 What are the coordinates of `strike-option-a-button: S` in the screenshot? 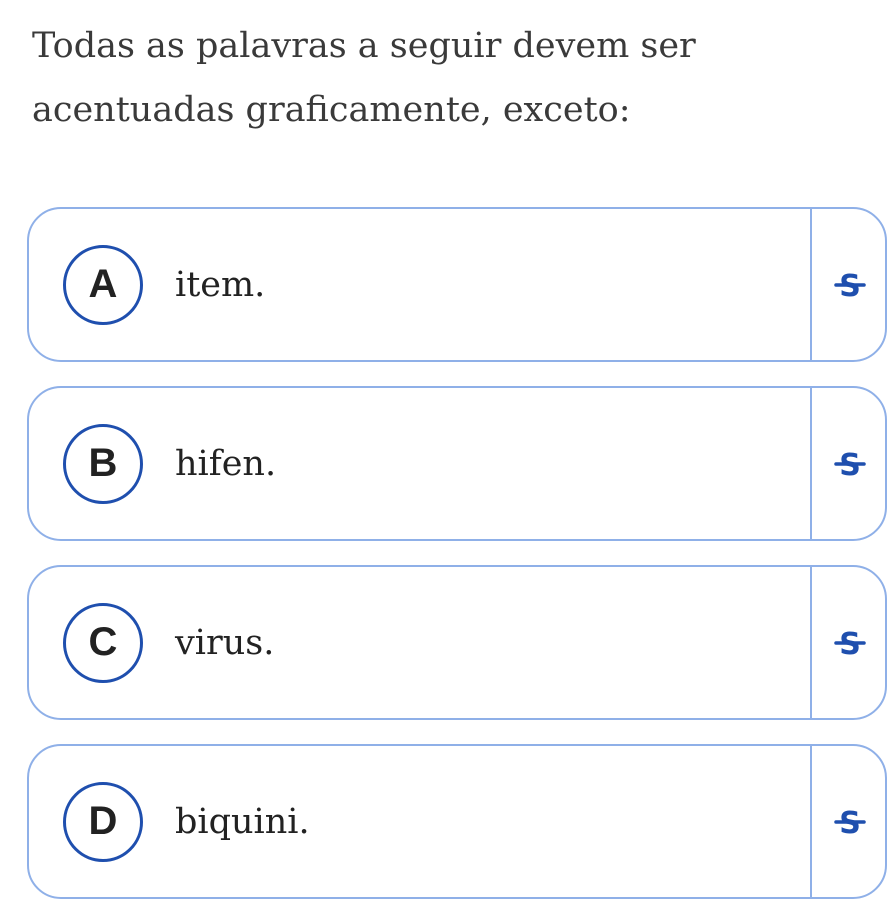 It's located at (849, 284).